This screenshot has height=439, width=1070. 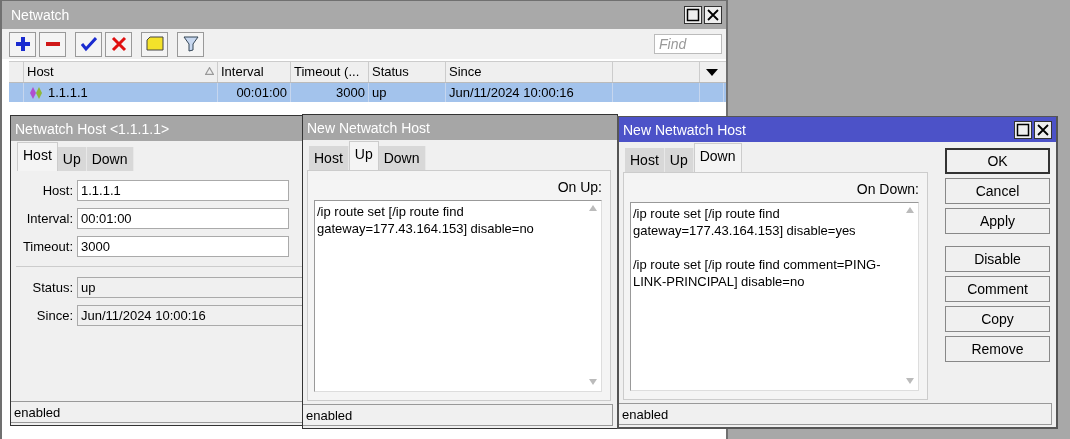 What do you see at coordinates (183, 218) in the screenshot?
I see `input-field: 00:01:00` at bounding box center [183, 218].